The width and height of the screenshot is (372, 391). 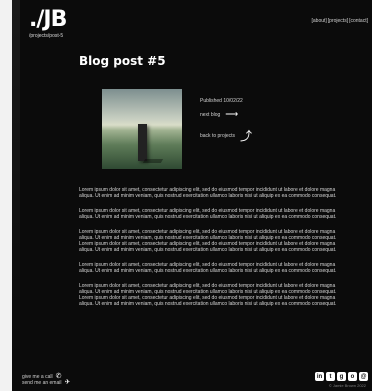 What do you see at coordinates (48, 19) in the screenshot?
I see `site-logo: ./JB` at bounding box center [48, 19].